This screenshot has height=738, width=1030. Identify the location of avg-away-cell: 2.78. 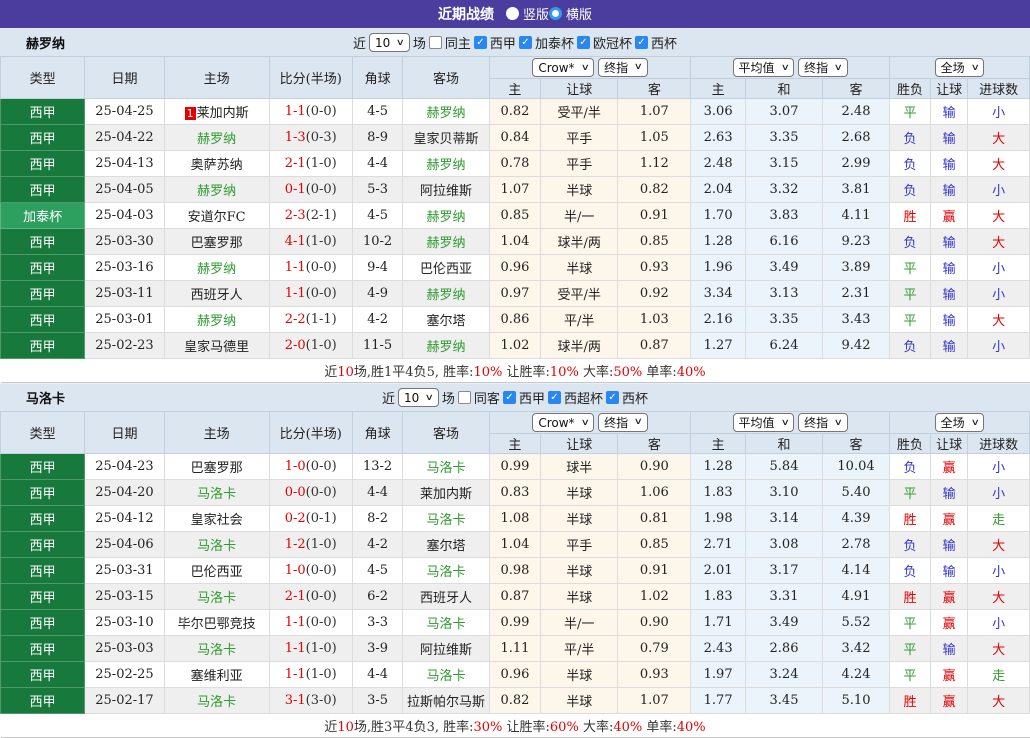
(856, 544).